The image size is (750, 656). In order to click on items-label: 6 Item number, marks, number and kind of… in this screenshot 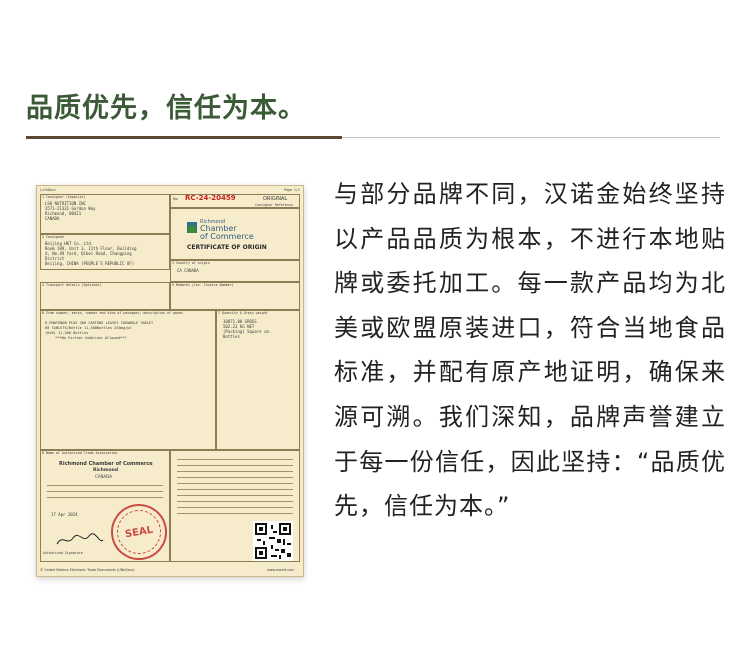, I will do `click(112, 313)`.